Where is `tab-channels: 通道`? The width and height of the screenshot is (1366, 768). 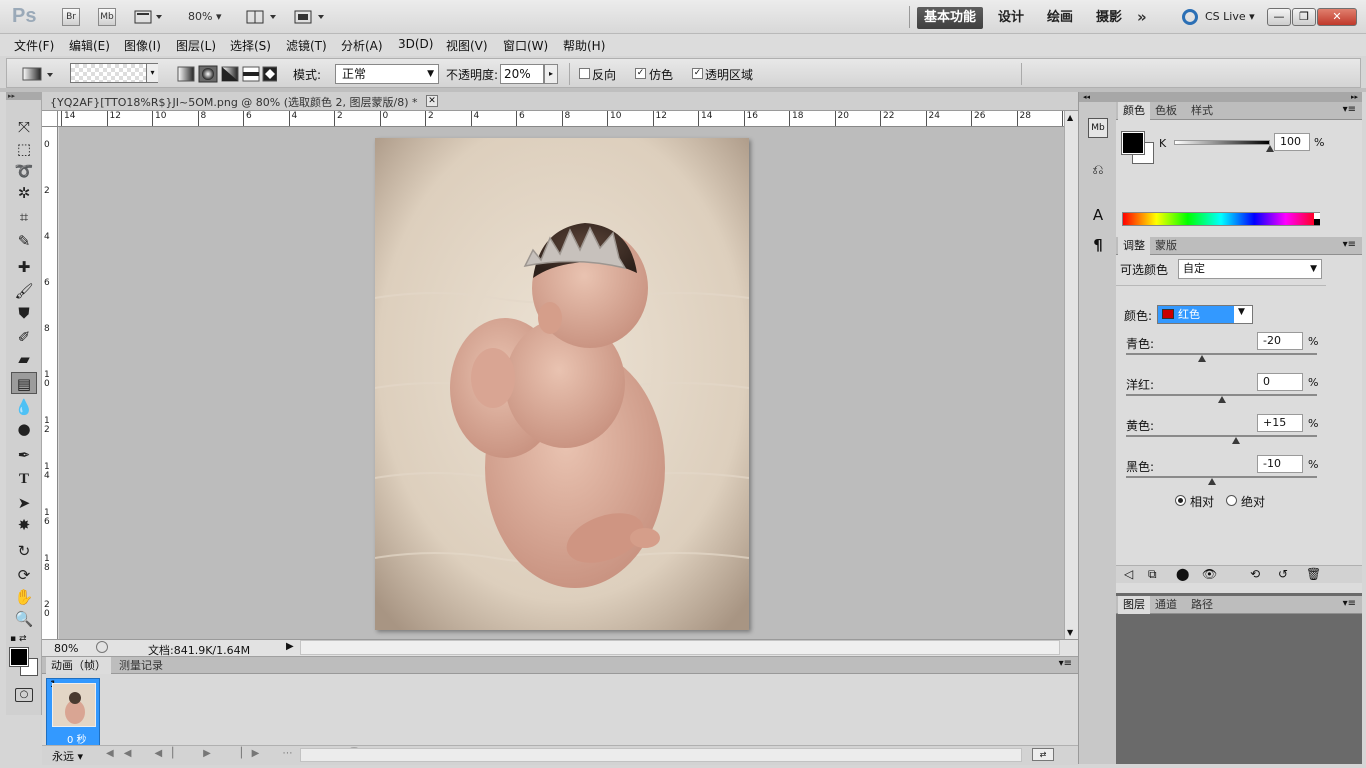
tab-channels: 通道 is located at coordinates (1166, 605).